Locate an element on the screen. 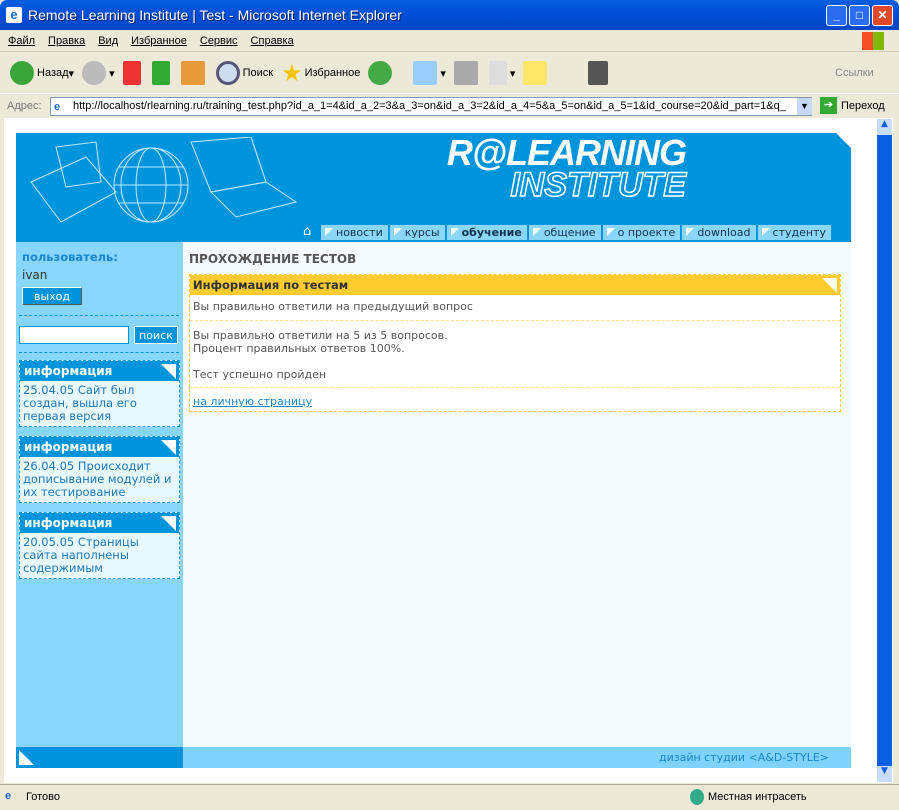  download-arrows-icon is located at coordinates (598, 73).